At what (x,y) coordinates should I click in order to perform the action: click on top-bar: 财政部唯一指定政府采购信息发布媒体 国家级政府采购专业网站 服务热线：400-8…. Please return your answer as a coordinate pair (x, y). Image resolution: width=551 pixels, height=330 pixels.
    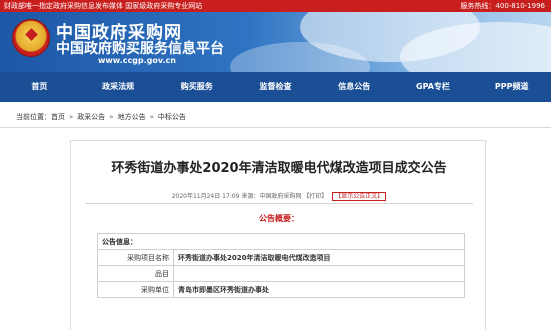
    Looking at the image, I should click on (275, 6).